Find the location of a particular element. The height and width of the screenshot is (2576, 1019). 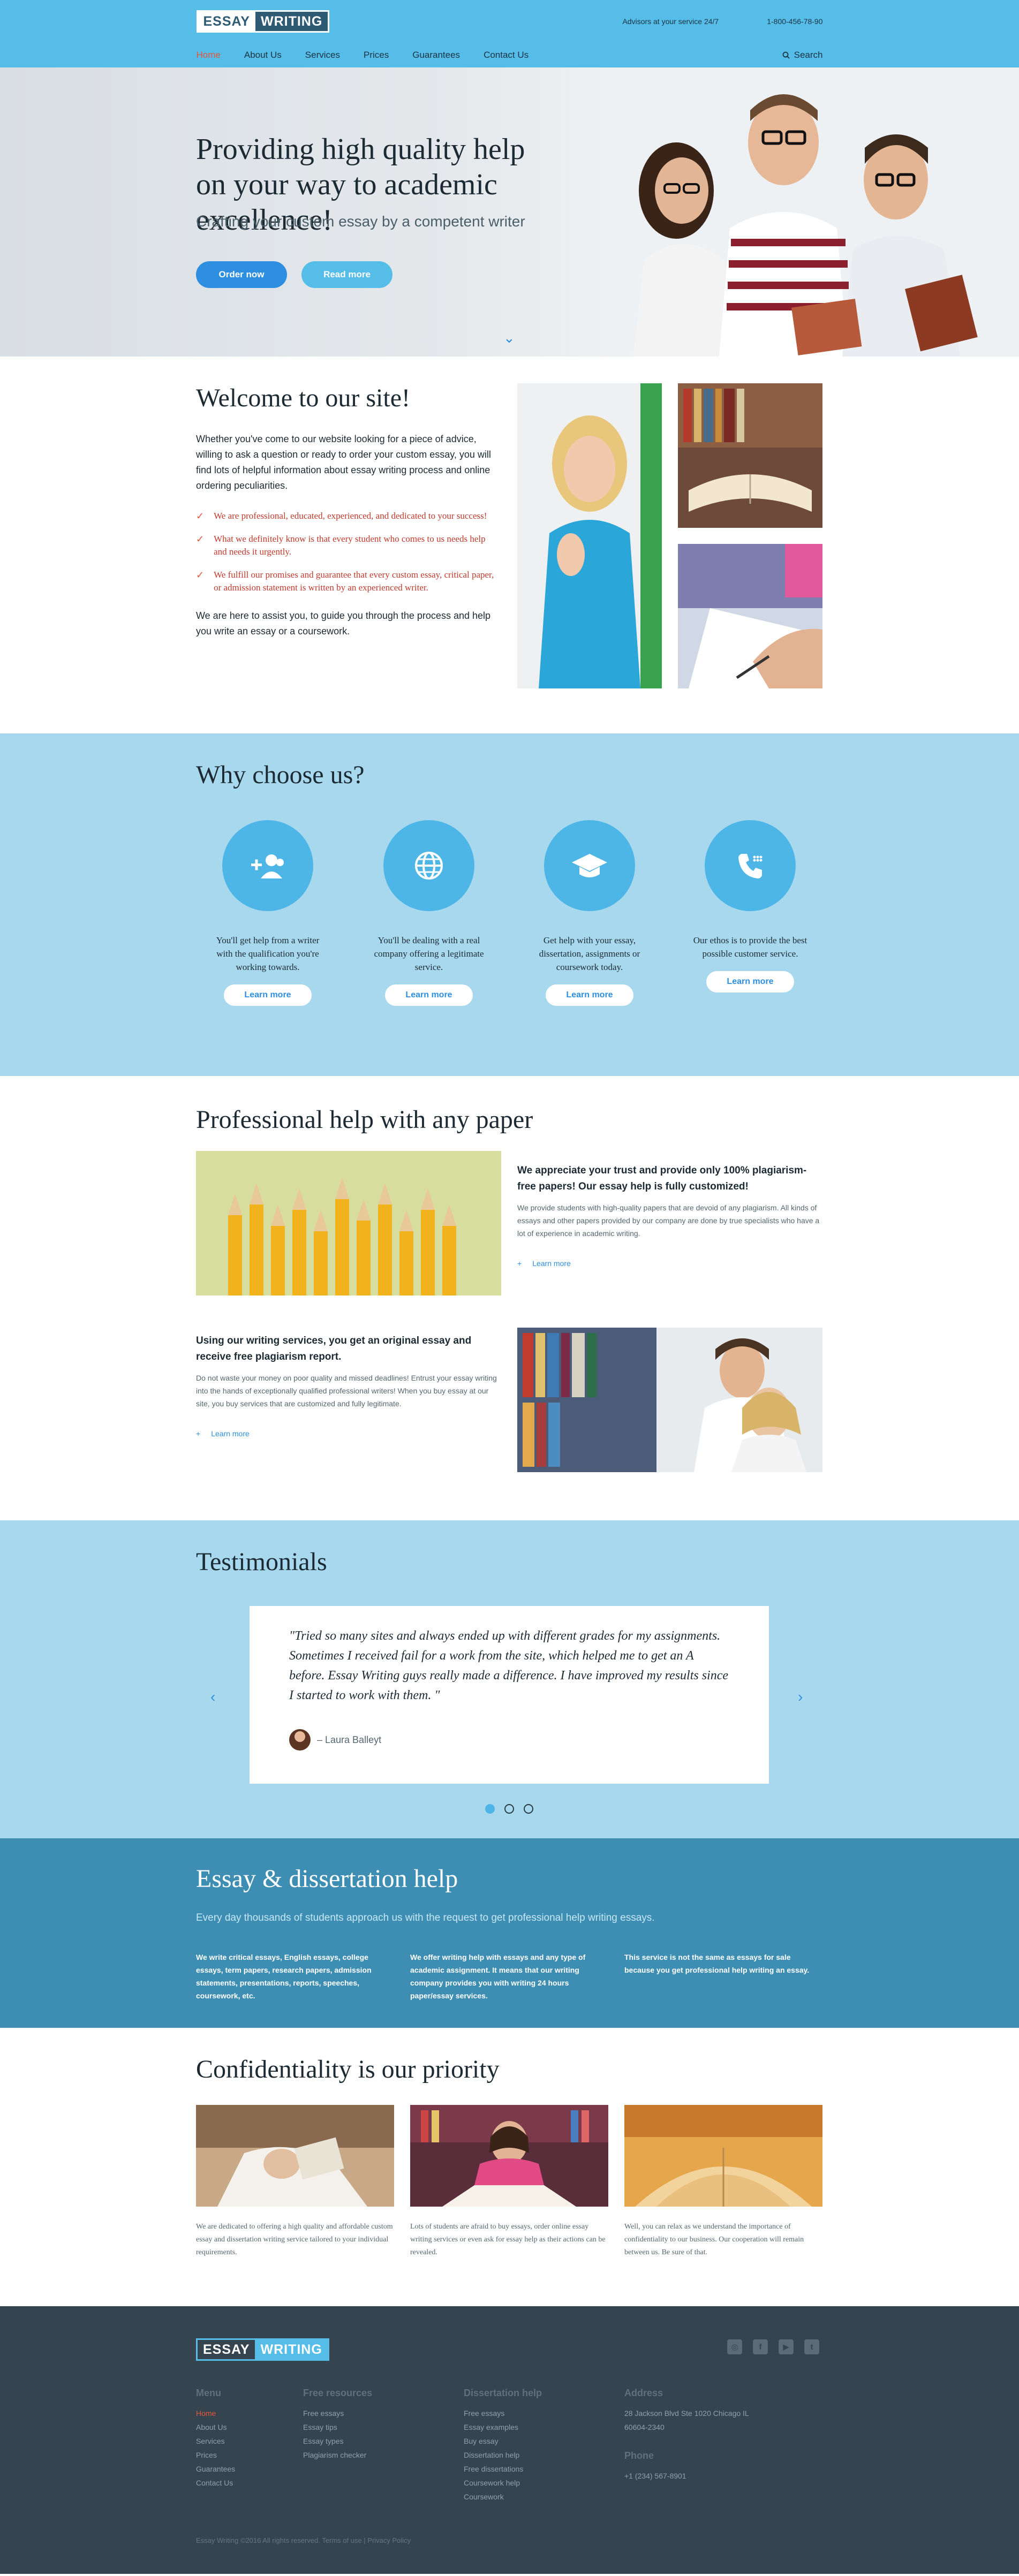

hero-students-image is located at coordinates (815, 212).